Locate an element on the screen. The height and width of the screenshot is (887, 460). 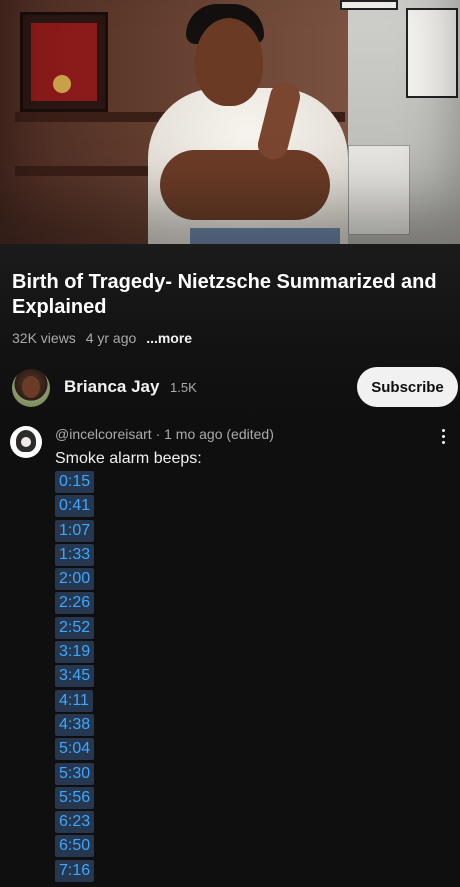
timestamp-item: 6:50 is located at coordinates (75, 847).